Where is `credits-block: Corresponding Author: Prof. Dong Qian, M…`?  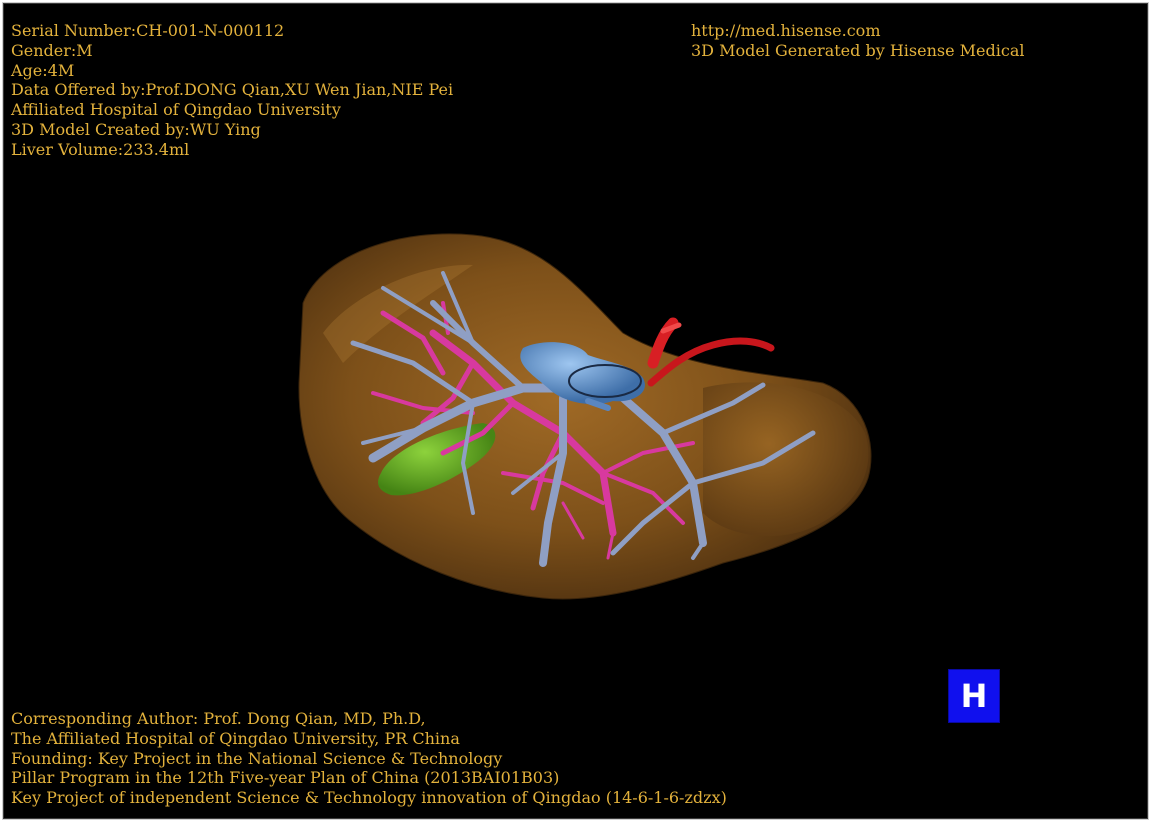
credits-block: Corresponding Author: Prof. Dong Qian, M… is located at coordinates (369, 758).